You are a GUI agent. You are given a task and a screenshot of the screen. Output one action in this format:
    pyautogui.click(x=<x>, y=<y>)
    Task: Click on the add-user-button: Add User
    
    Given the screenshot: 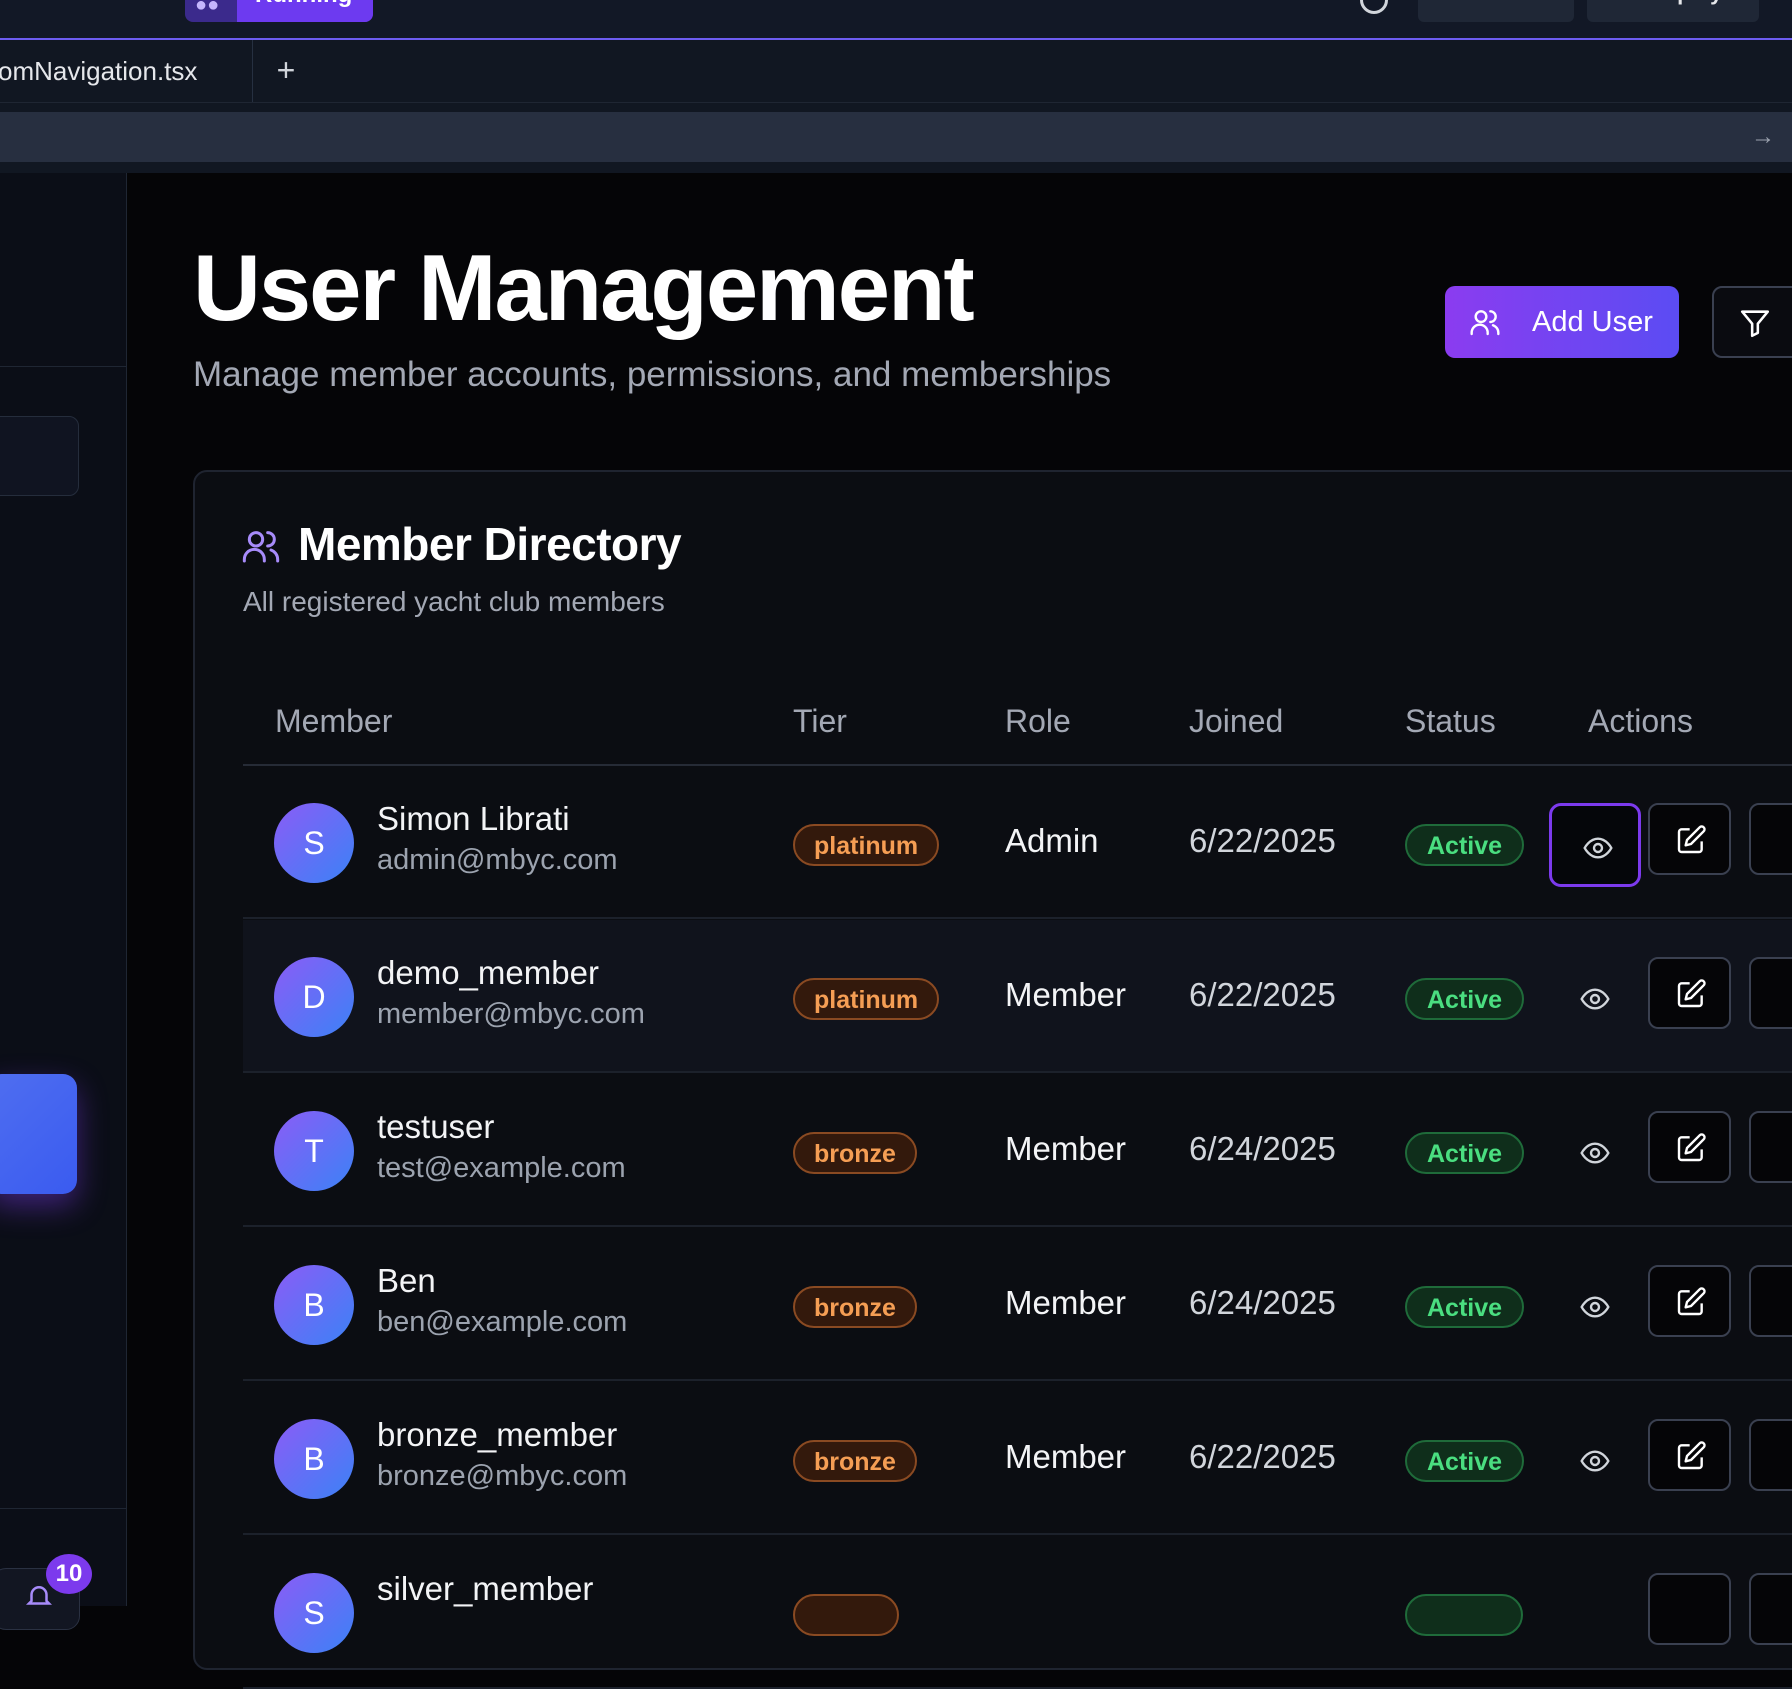 What is the action you would take?
    pyautogui.click(x=1562, y=322)
    